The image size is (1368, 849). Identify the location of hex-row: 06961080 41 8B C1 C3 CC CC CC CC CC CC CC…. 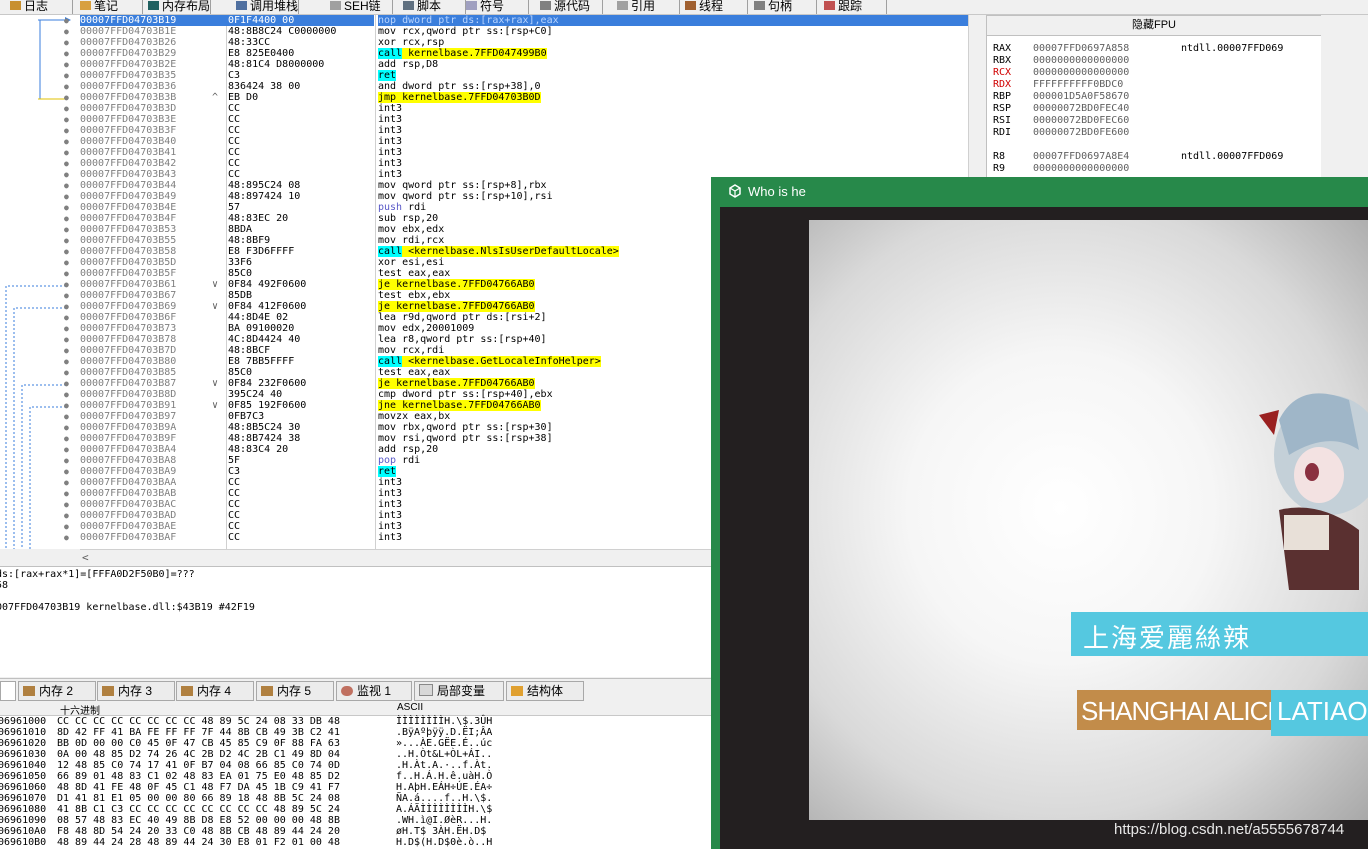
(356, 809).